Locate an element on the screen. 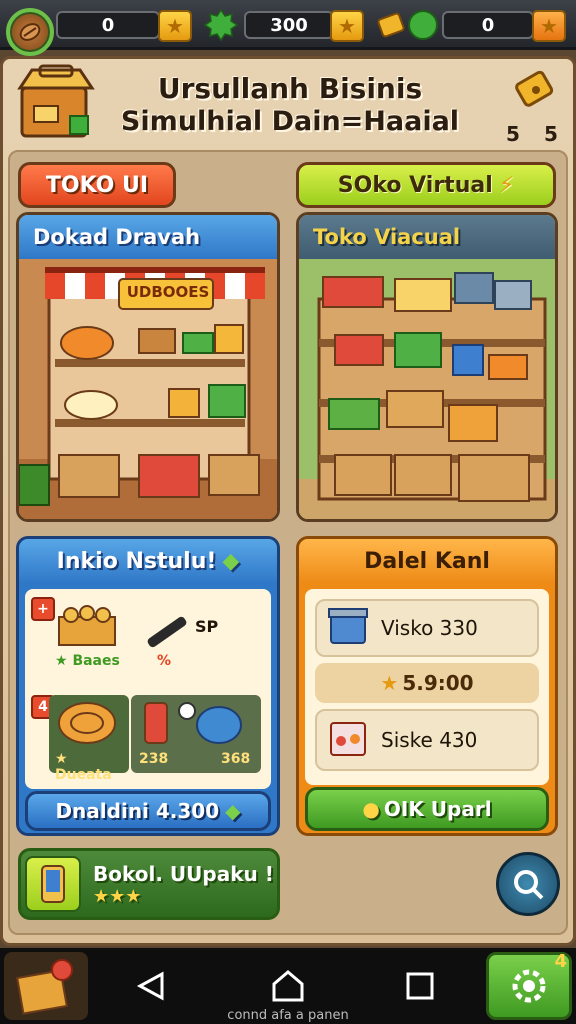  deal-list: Visko 330 ★ 5.9:00 Siske 430 is located at coordinates (427, 687).